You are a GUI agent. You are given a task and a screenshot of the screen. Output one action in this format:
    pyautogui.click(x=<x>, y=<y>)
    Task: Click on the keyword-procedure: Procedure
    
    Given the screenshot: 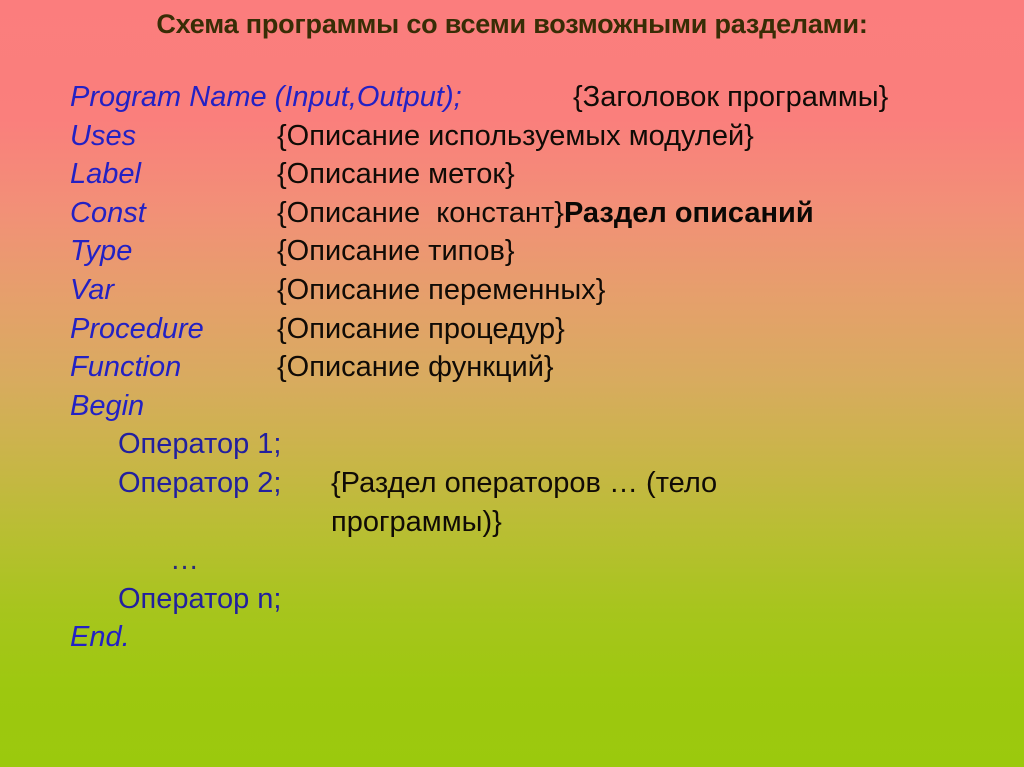 What is the action you would take?
    pyautogui.click(x=137, y=328)
    